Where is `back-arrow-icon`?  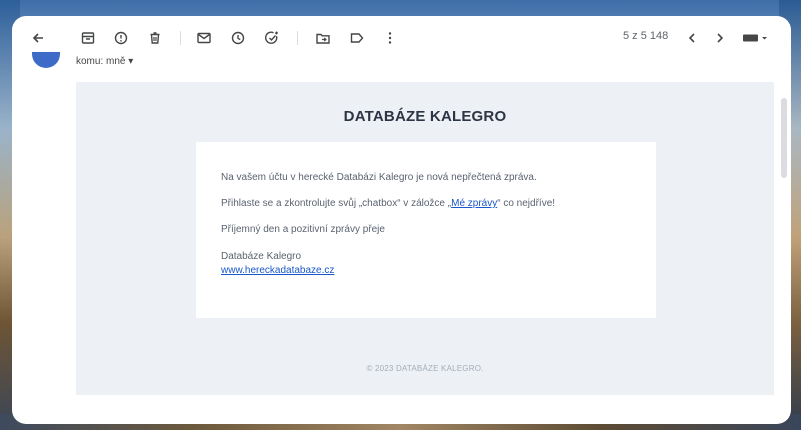 back-arrow-icon is located at coordinates (38, 38).